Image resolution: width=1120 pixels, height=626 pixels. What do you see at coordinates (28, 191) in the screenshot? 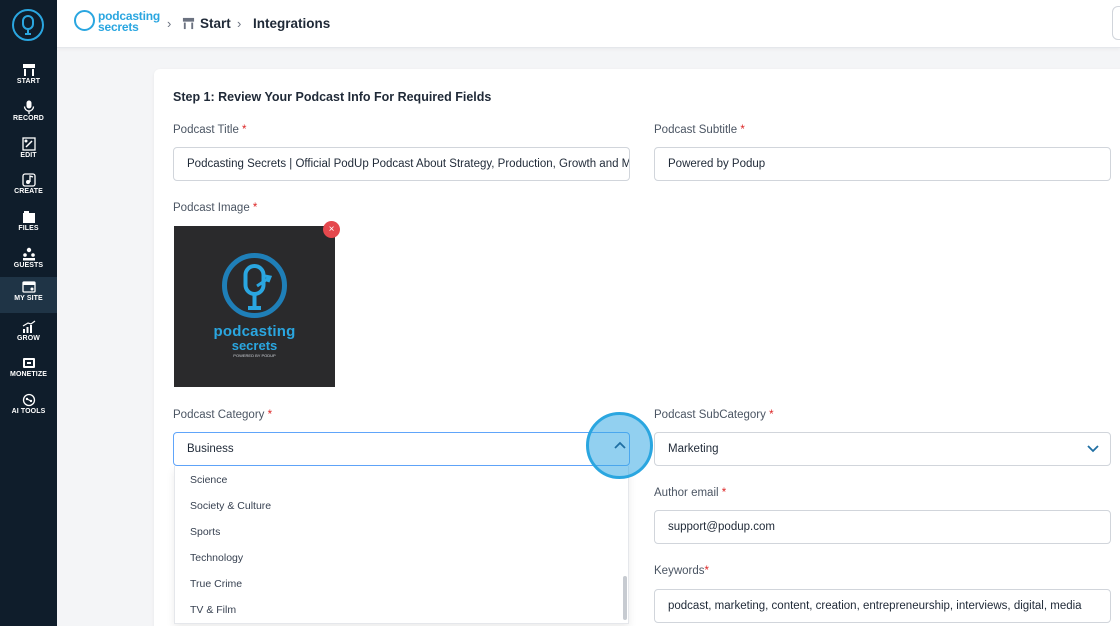
I see `sidebar-item-label: CREATE` at bounding box center [28, 191].